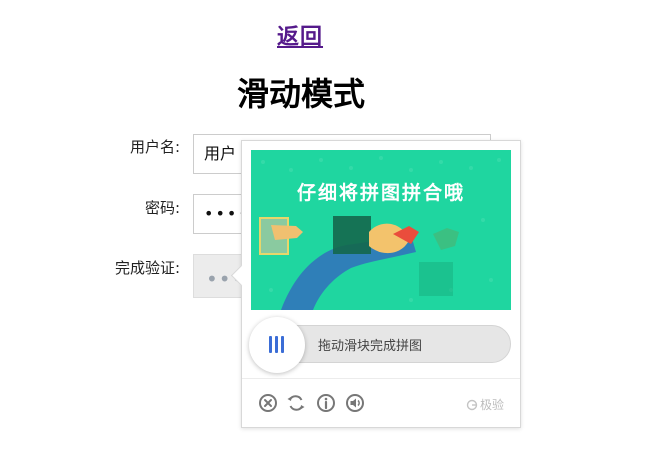 This screenshot has width=670, height=474. Describe the element at coordinates (370, 346) in the screenshot. I see `slider-hint: 拖动滑块完成拼图` at that location.